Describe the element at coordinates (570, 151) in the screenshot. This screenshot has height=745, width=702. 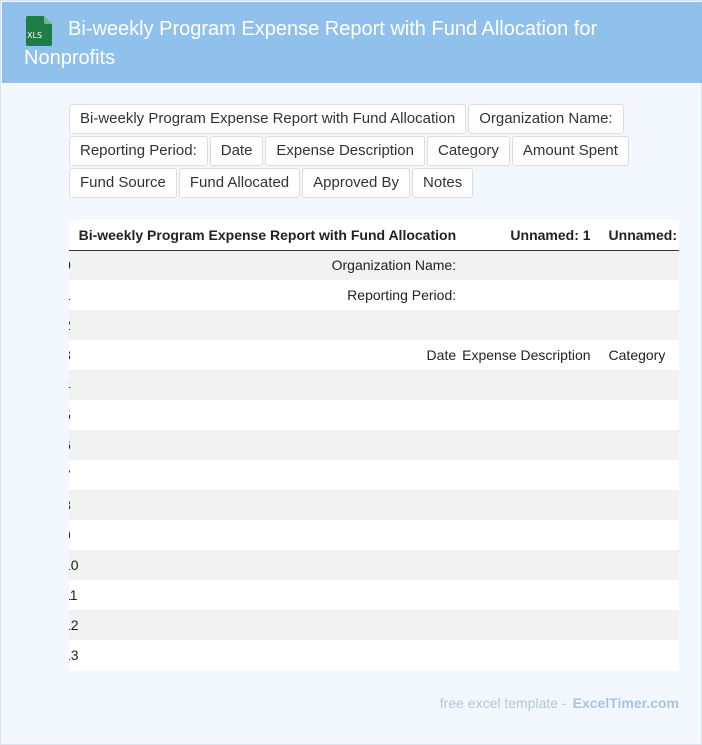
I see `tag-amount-spent: Amount Spent` at that location.